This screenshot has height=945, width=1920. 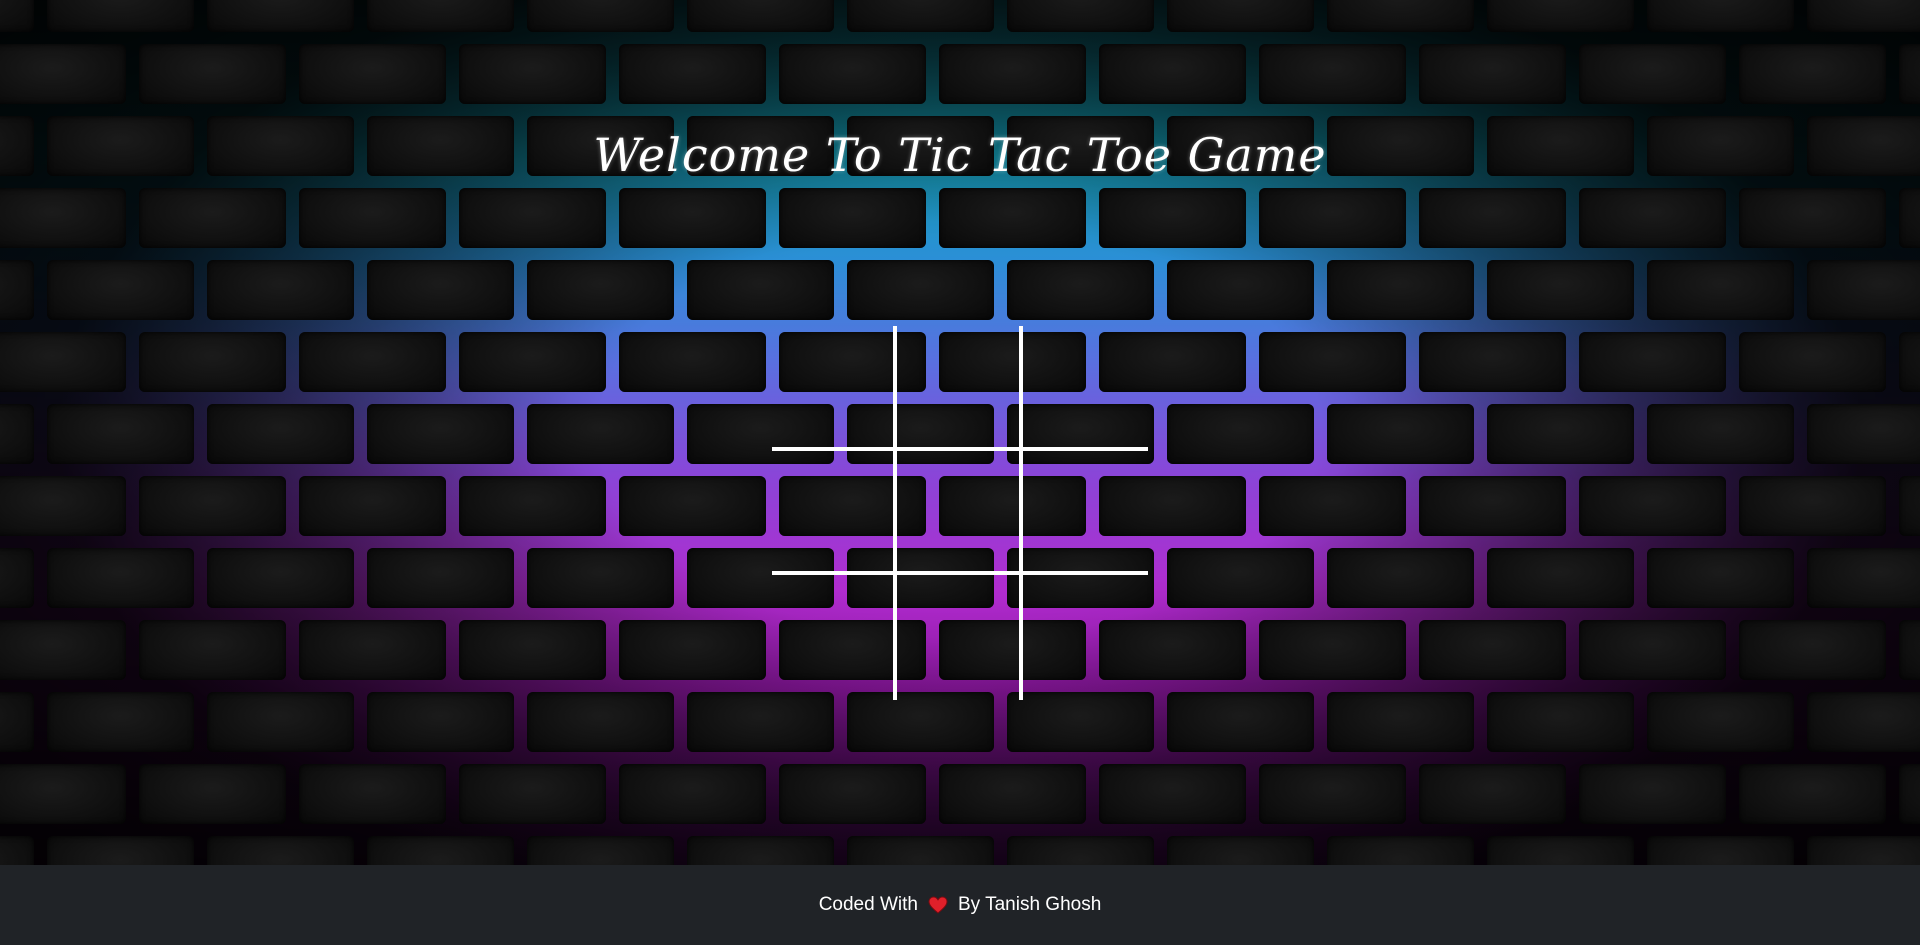 I want to click on page-footer: Coded With By Tanish Ghosh, so click(x=960, y=905).